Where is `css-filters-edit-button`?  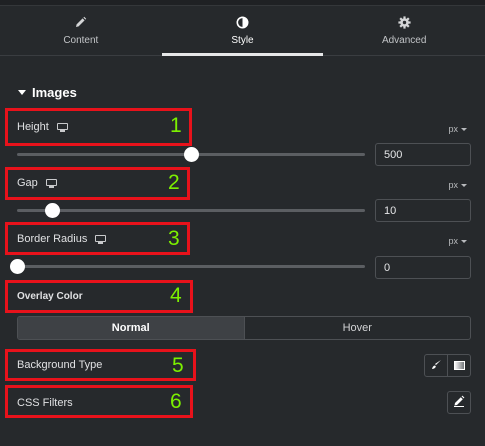
css-filters-edit-button is located at coordinates (459, 402).